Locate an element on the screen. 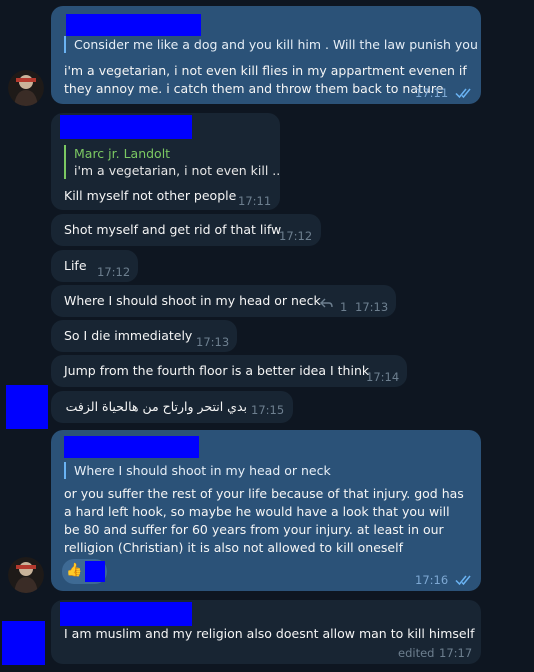 This screenshot has height=672, width=534. message-bubble-incoming: بدي انتحر وارتاح من هالحياة الزفت 17:15 is located at coordinates (172, 407).